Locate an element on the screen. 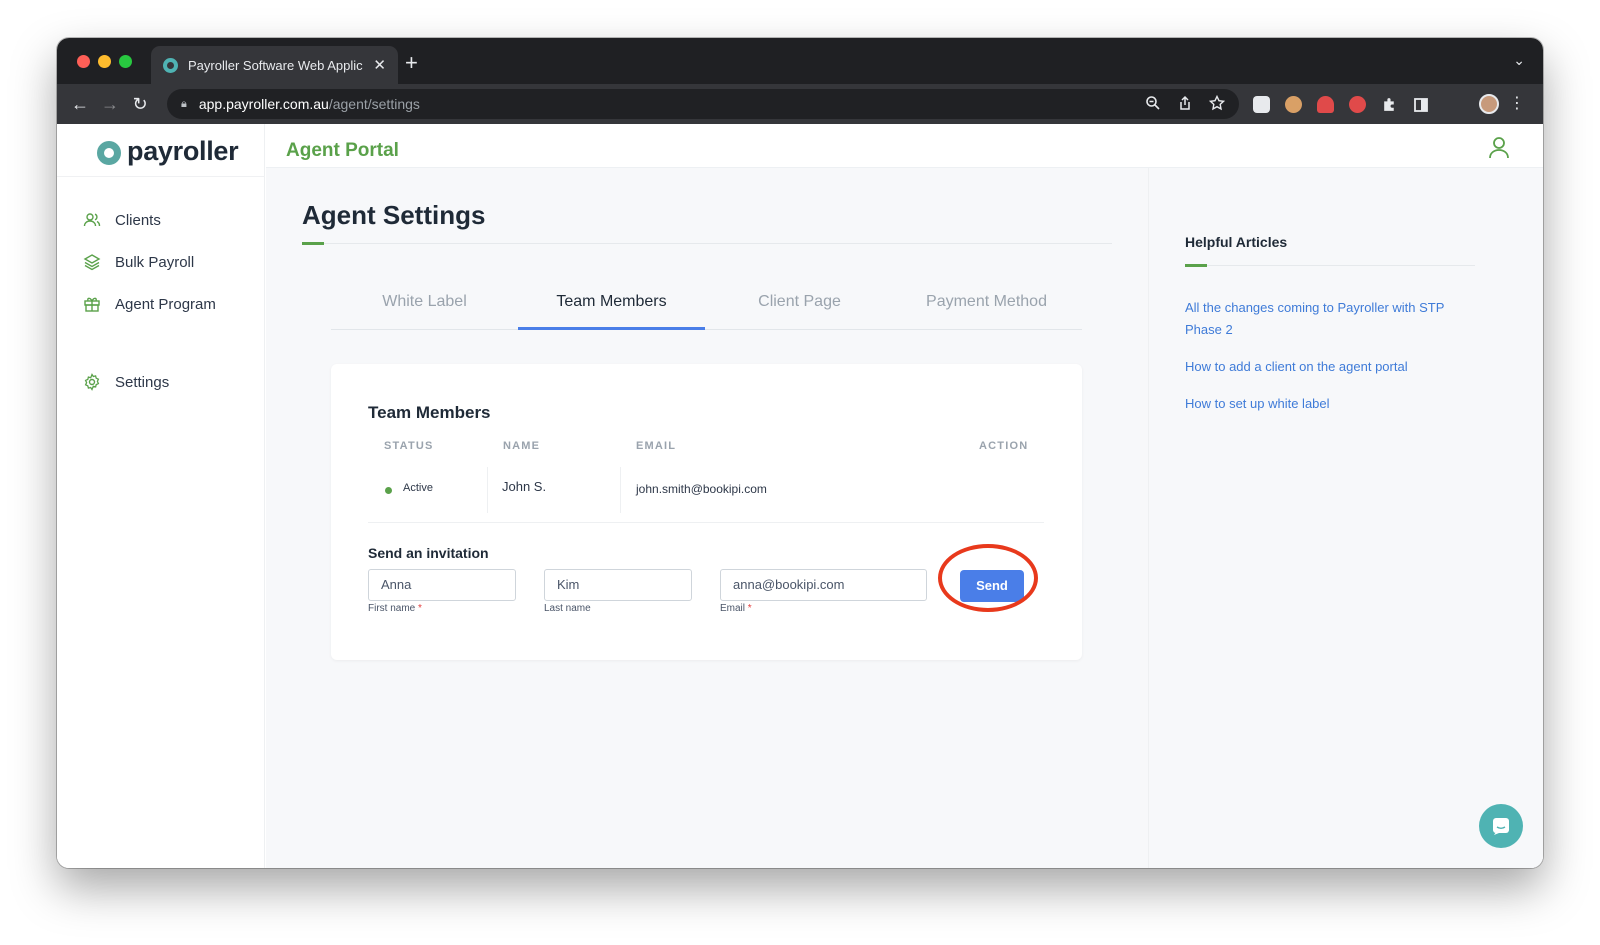 The width and height of the screenshot is (1600, 945). status-badge: Active is located at coordinates (418, 488).